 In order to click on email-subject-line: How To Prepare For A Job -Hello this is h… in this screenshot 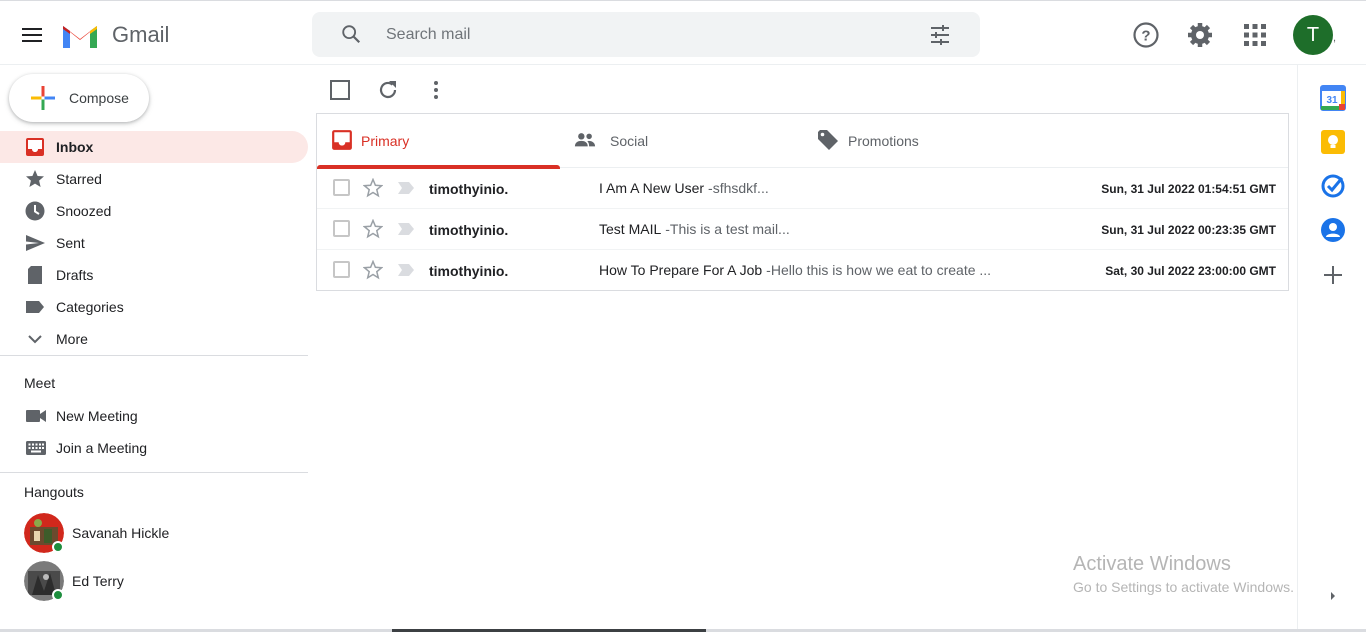, I will do `click(795, 270)`.